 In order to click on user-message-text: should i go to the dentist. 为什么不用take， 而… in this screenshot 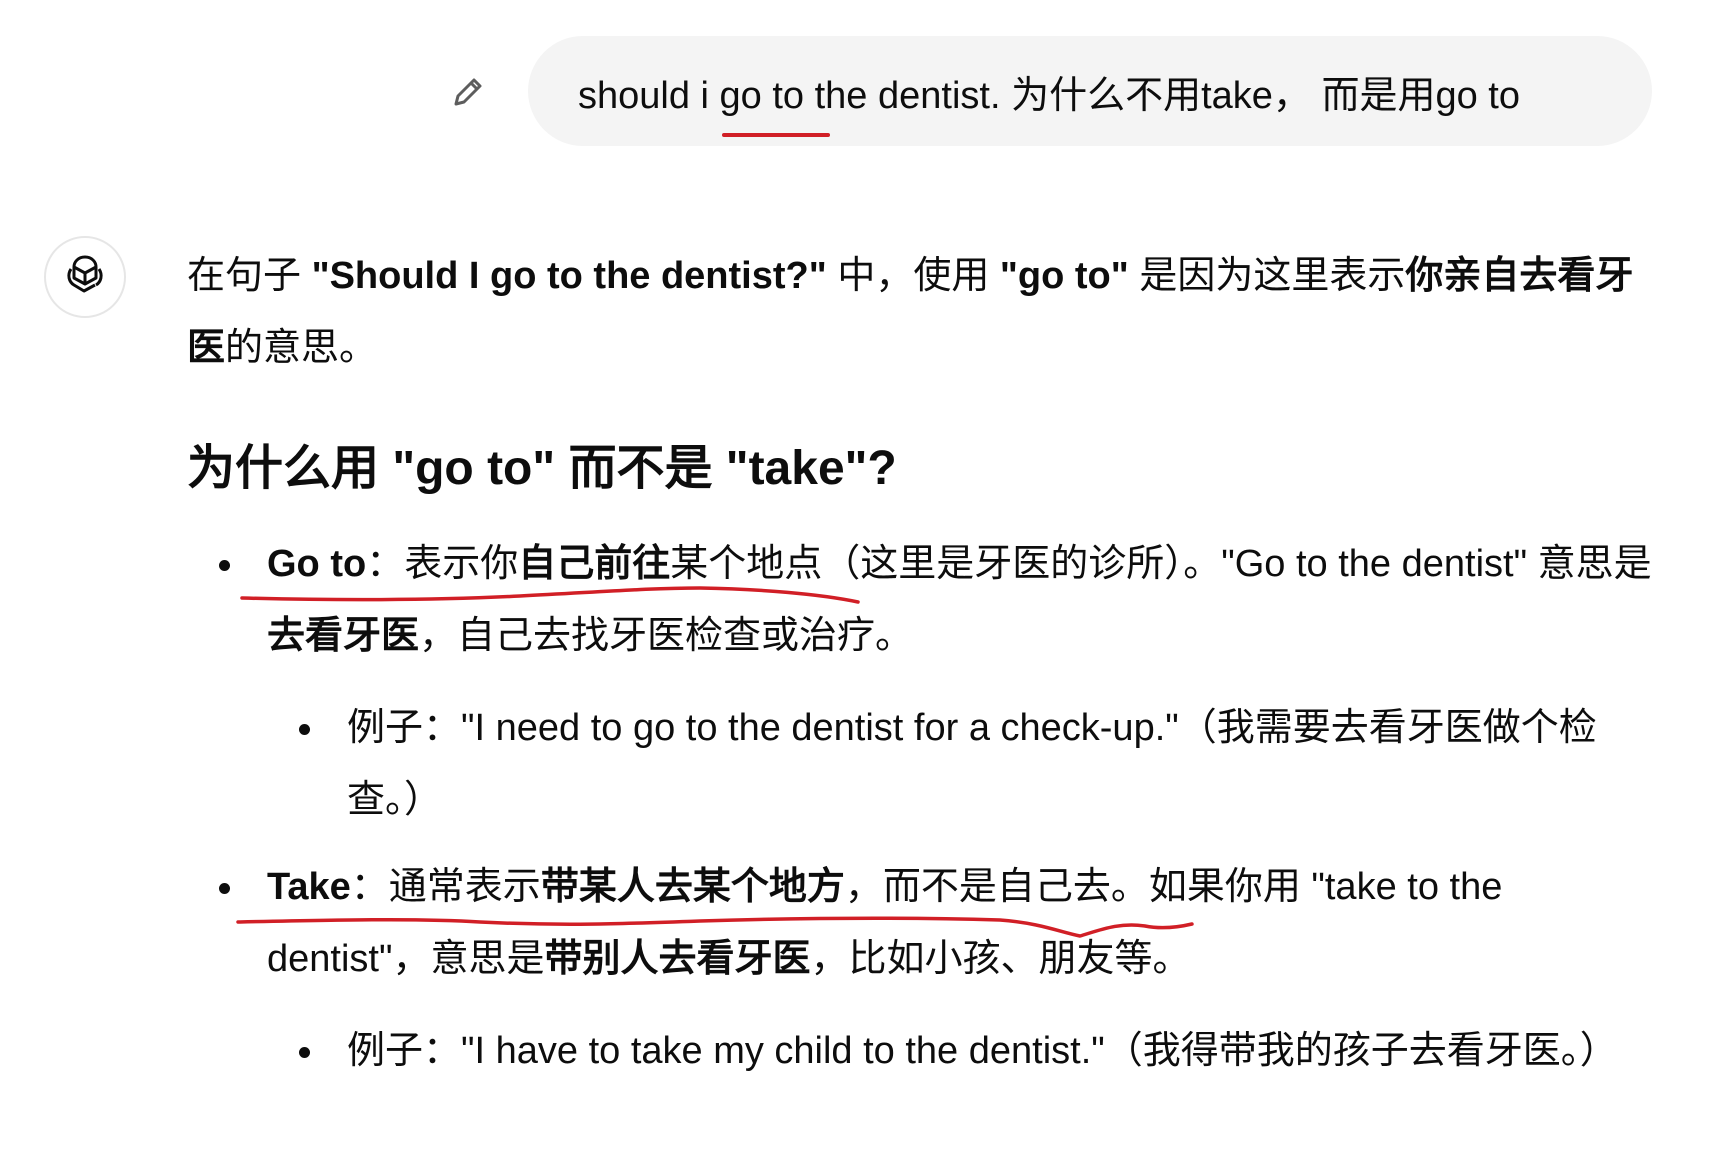, I will do `click(1049, 95)`.